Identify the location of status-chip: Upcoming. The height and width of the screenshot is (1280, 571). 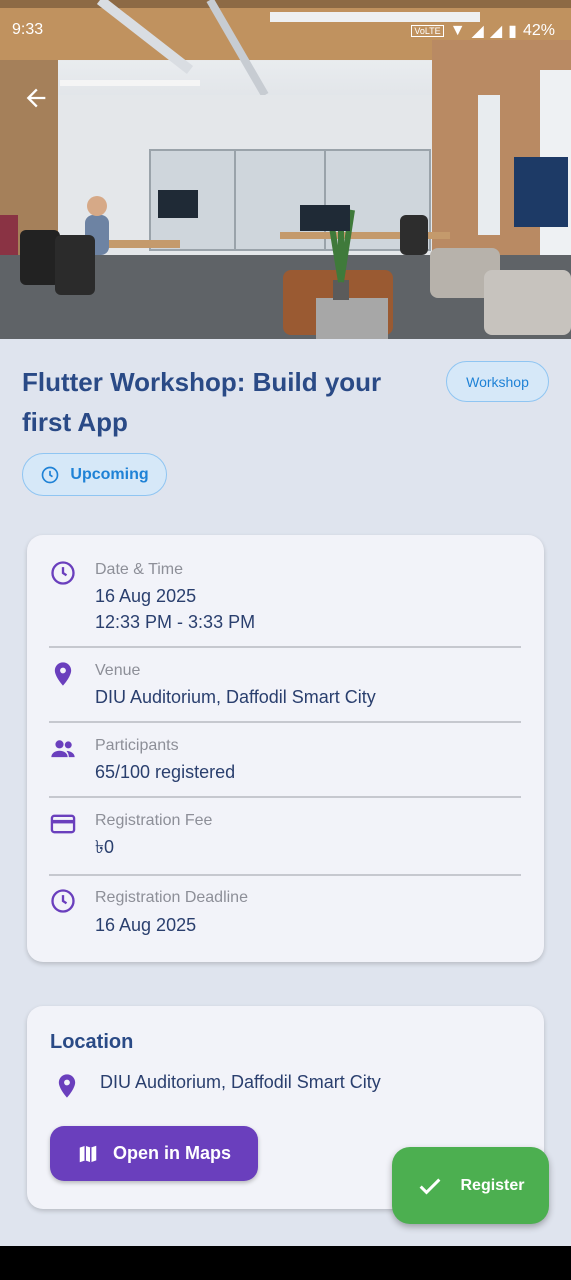
(94, 474).